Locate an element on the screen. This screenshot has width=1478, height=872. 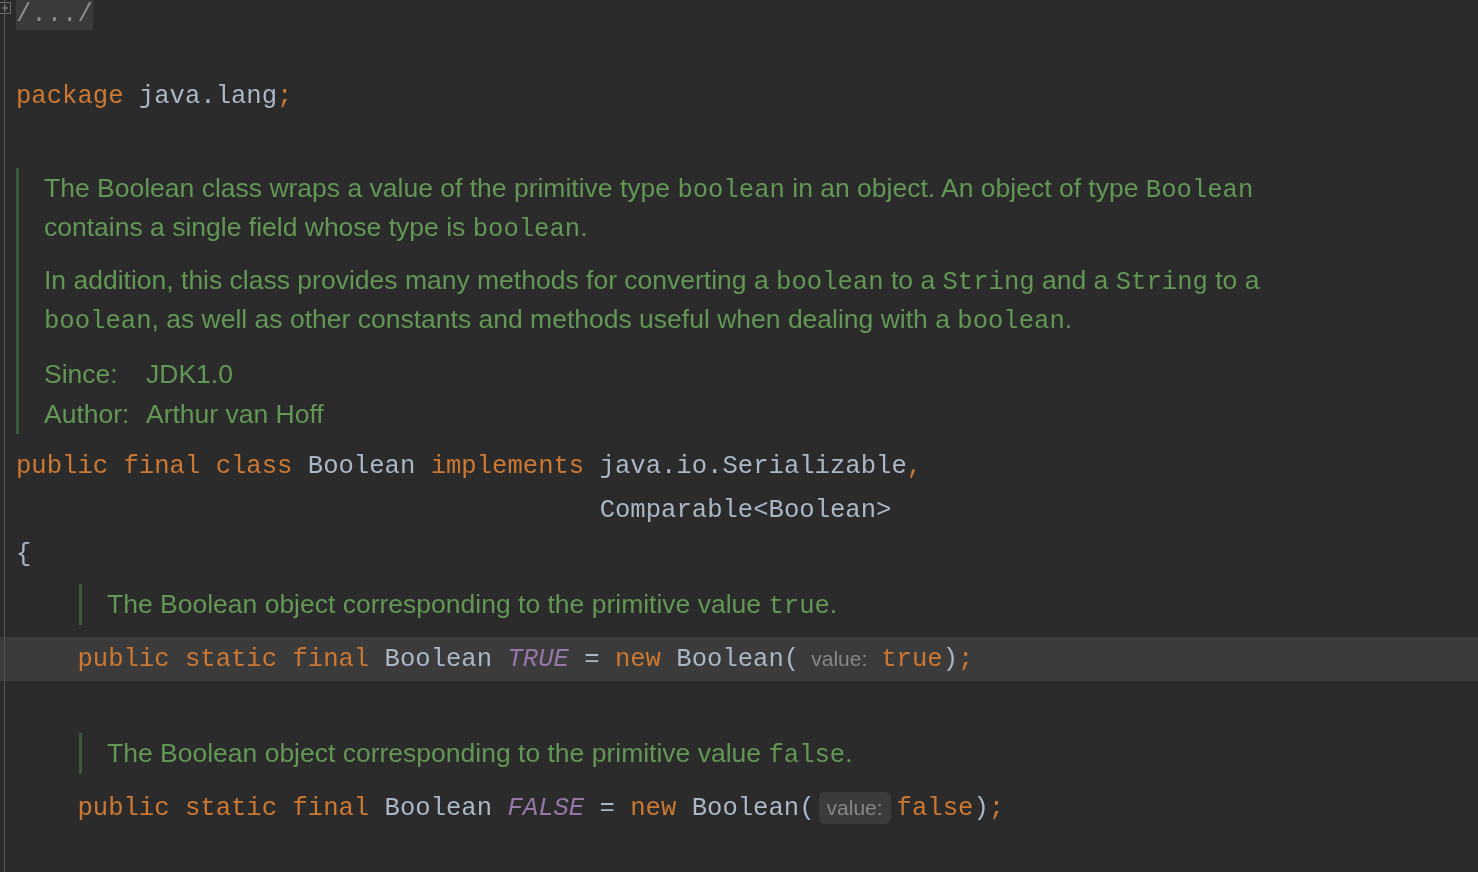
code-text: java.lang is located at coordinates (207, 96).